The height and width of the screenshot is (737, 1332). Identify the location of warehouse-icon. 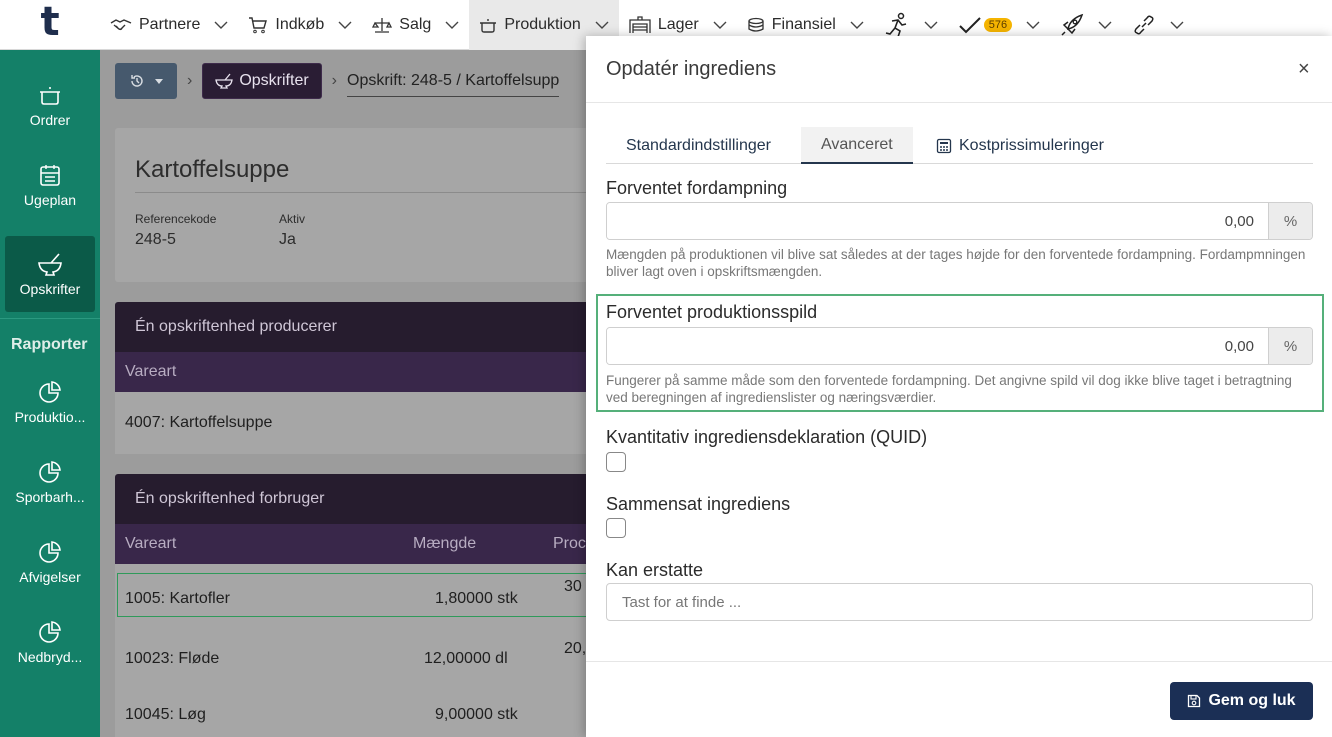
(640, 25).